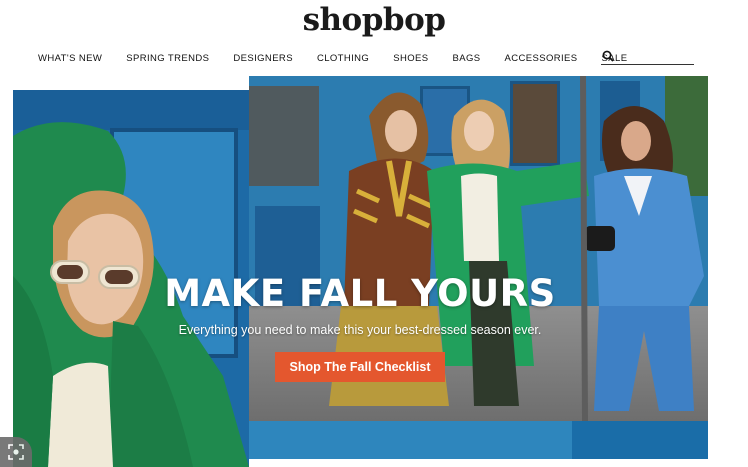  I want to click on search-bar, so click(648, 57).